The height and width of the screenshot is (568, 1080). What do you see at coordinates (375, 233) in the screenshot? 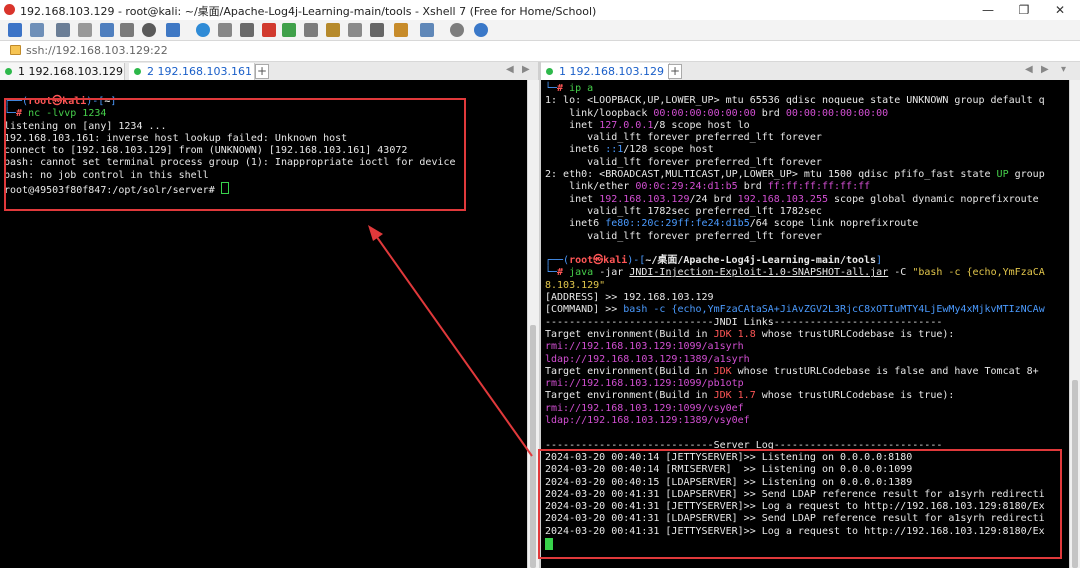
I see `arrow-head-icon` at bounding box center [375, 233].